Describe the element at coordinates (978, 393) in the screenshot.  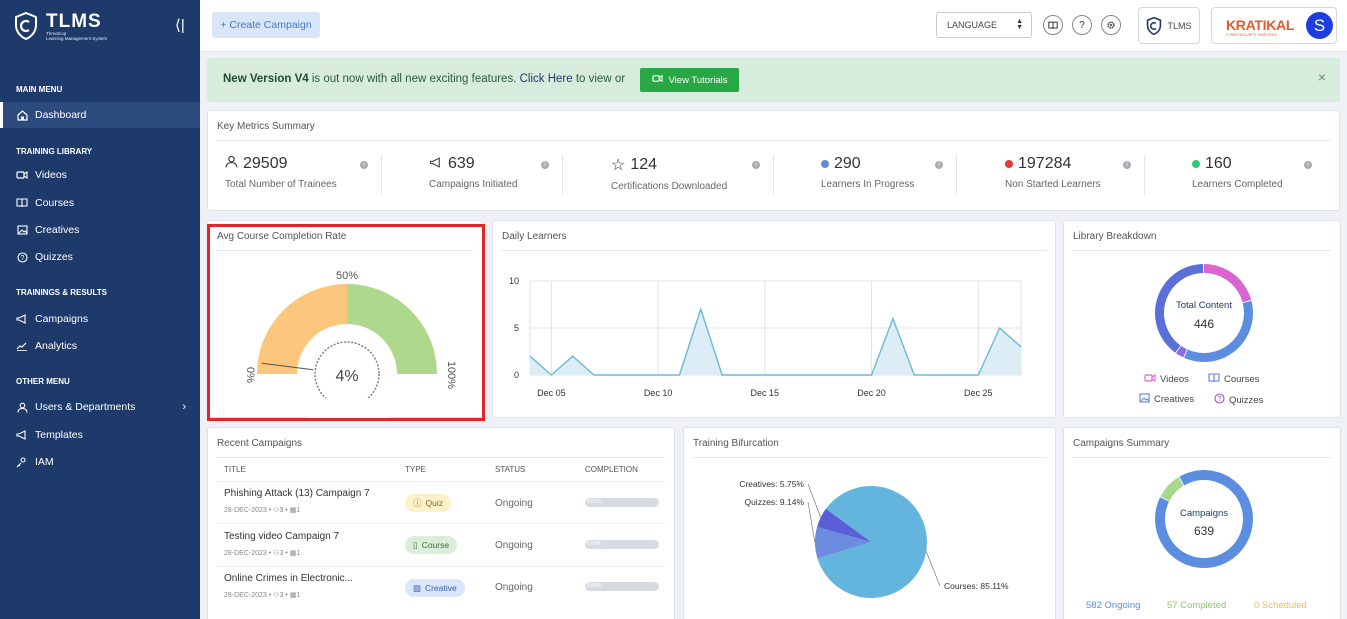
I see `x-tick-label: Dec 25` at that location.